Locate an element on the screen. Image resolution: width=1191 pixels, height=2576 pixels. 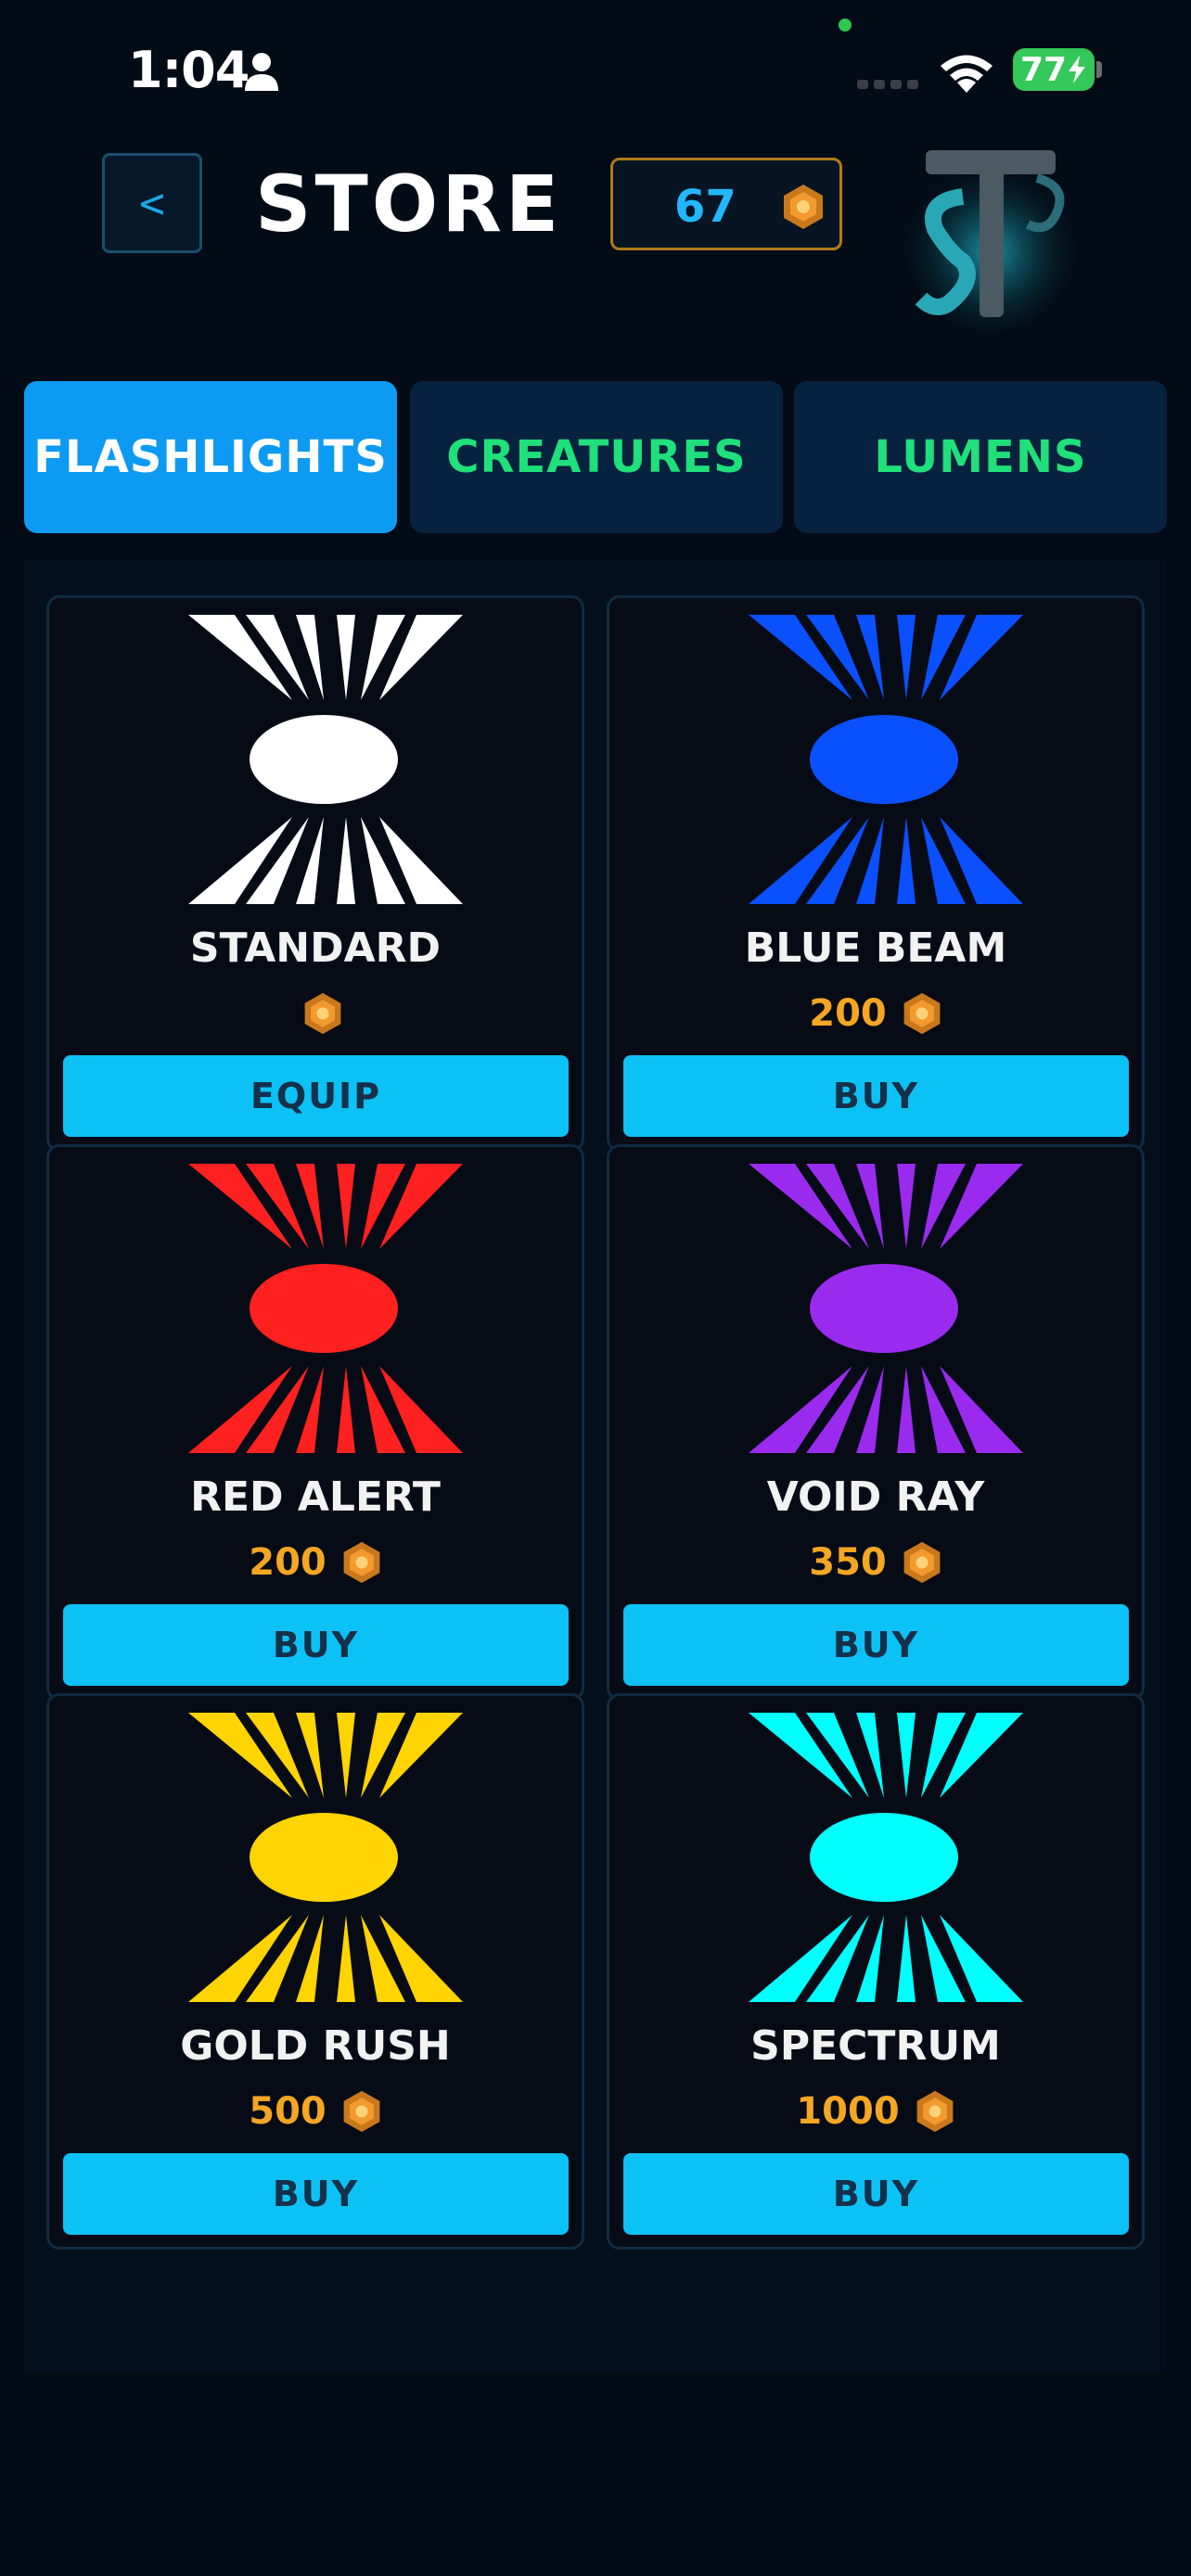
back-chevron-icon: < is located at coordinates (152, 203).